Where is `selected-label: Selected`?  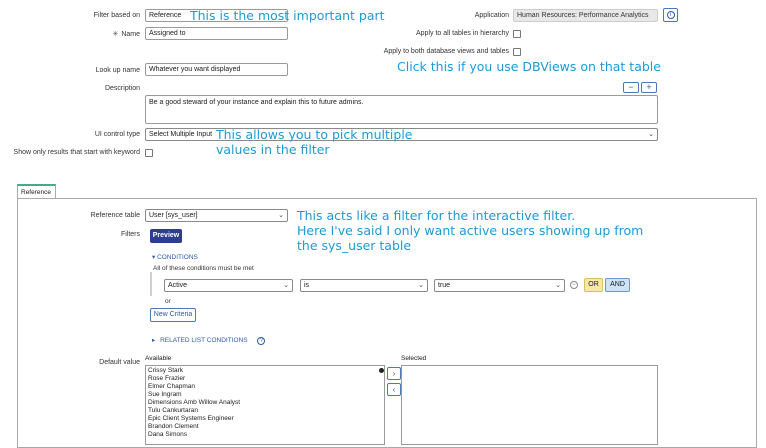
selected-label: Selected is located at coordinates (414, 358).